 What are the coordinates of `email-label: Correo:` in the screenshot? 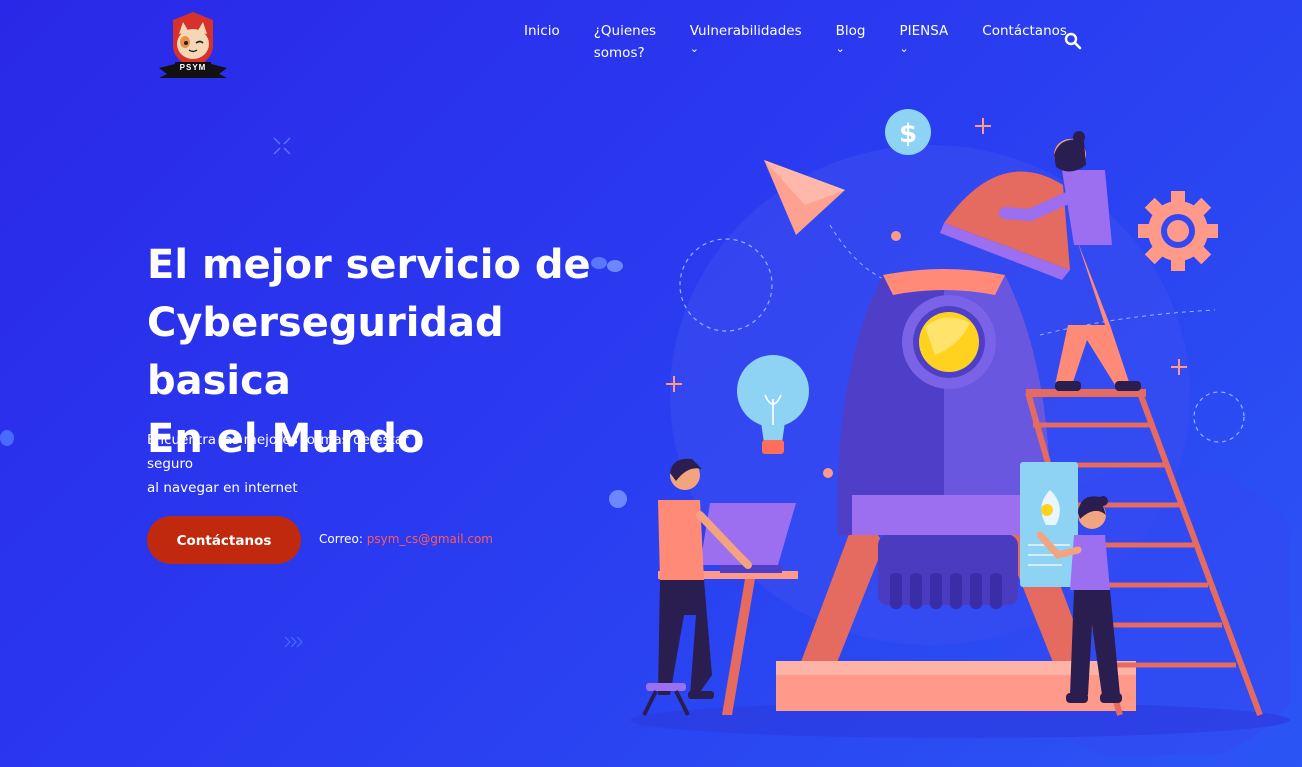 It's located at (341, 539).